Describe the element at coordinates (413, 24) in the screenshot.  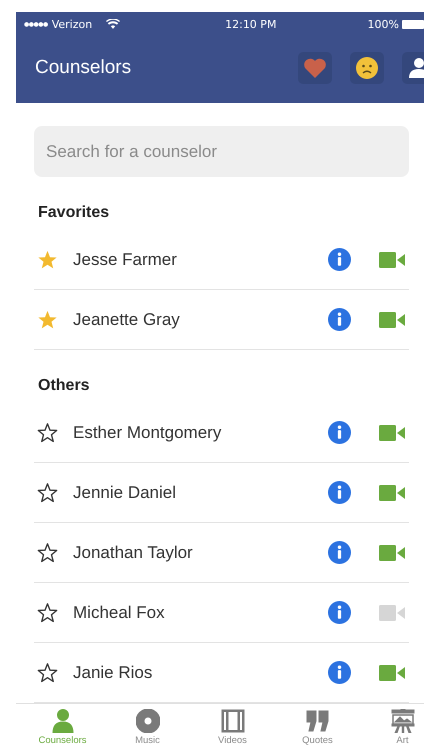
I see `battery-icon` at that location.